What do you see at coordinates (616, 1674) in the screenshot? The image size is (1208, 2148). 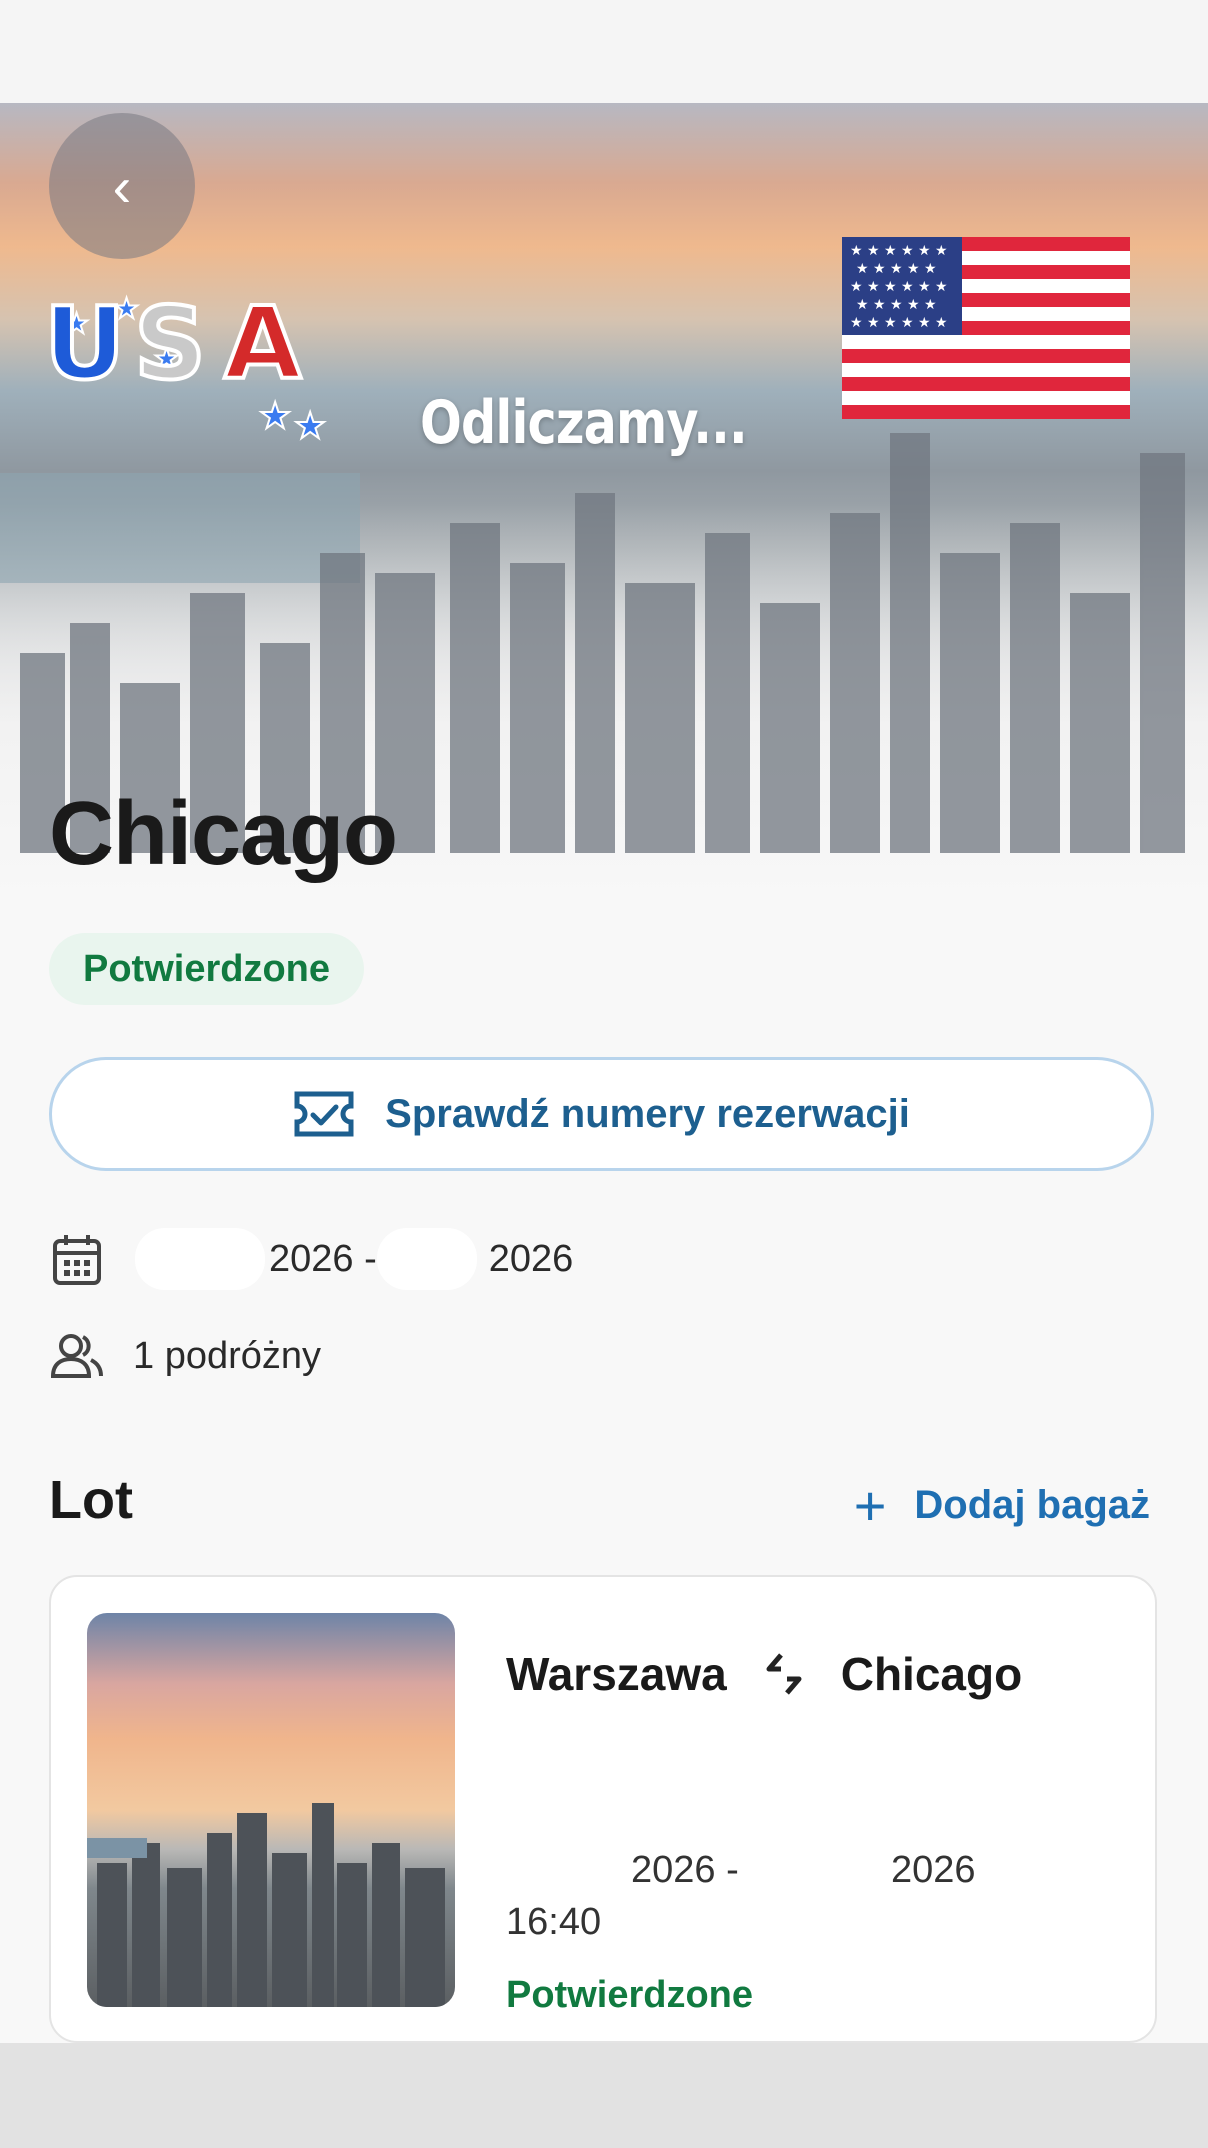 I see `origin-city: Warszawa` at bounding box center [616, 1674].